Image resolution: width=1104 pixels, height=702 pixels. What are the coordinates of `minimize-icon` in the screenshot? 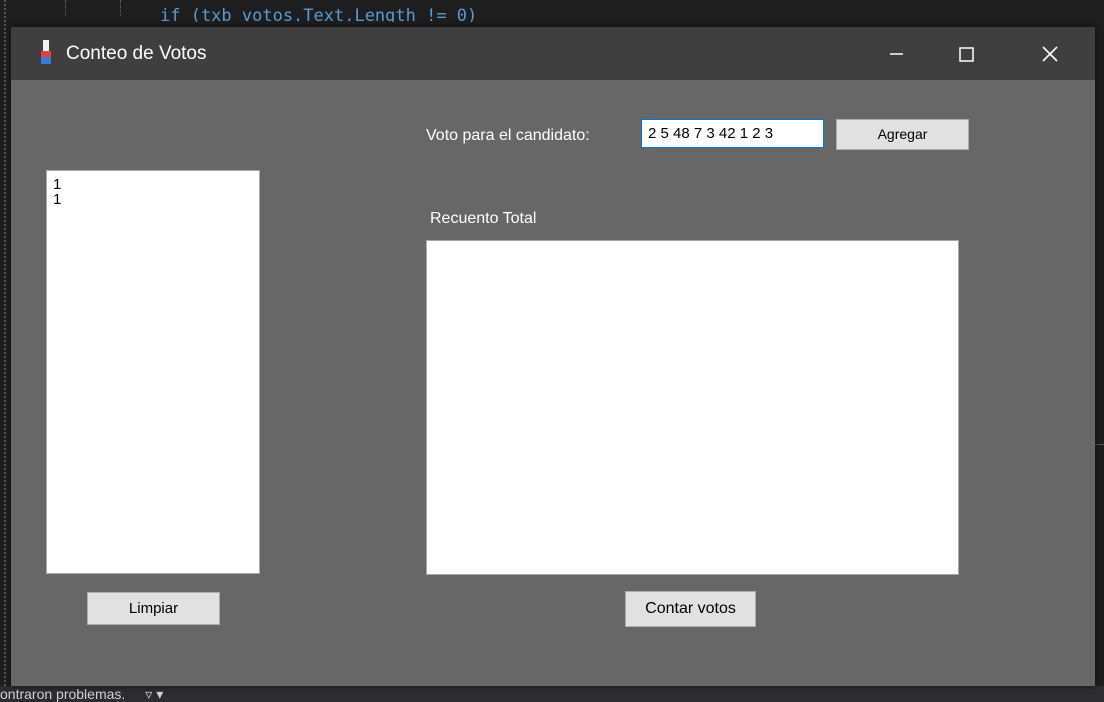 It's located at (896, 54).